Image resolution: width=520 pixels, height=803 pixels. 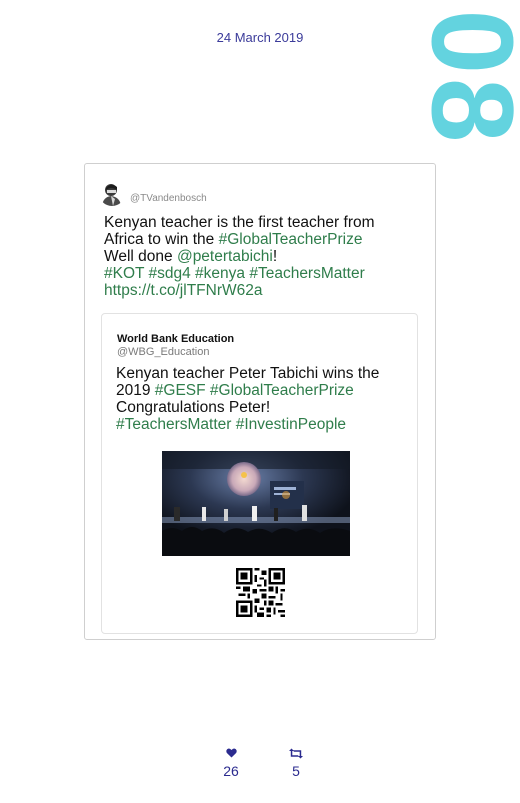 What do you see at coordinates (225, 256) in the screenshot?
I see `mention-link: @petertabichi` at bounding box center [225, 256].